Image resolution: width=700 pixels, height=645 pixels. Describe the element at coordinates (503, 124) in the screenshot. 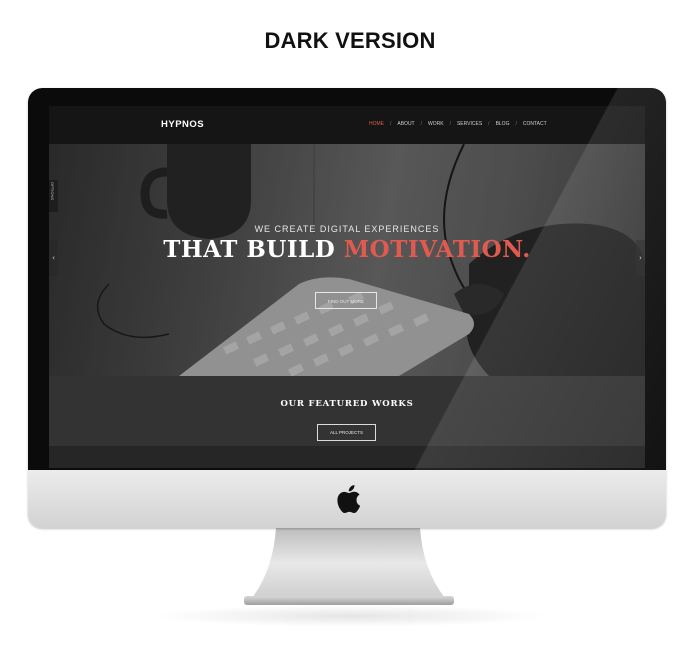

I see `menu-item-blog: BLOG` at that location.